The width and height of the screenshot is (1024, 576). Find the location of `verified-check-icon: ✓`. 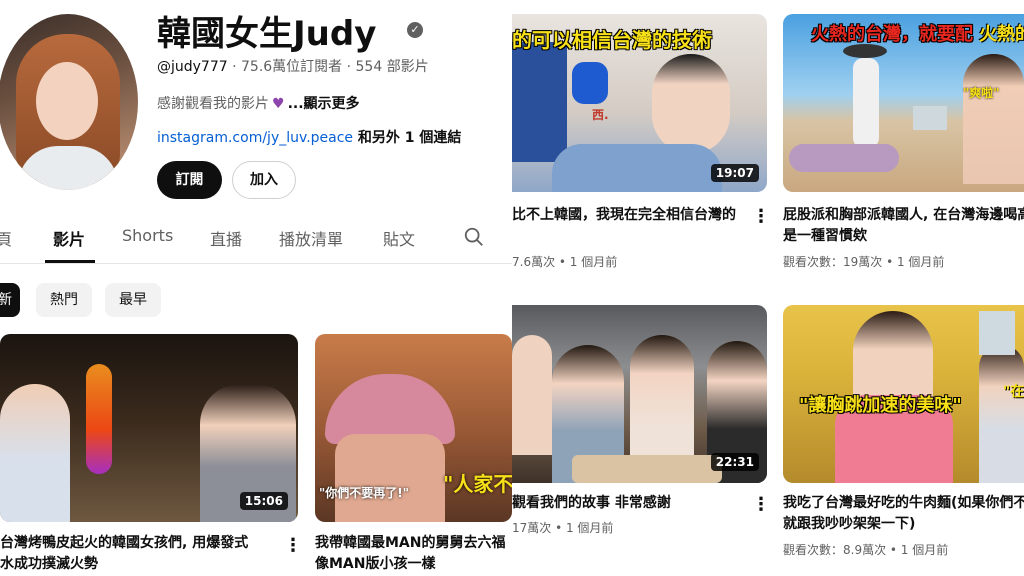

verified-check-icon: ✓ is located at coordinates (415, 30).